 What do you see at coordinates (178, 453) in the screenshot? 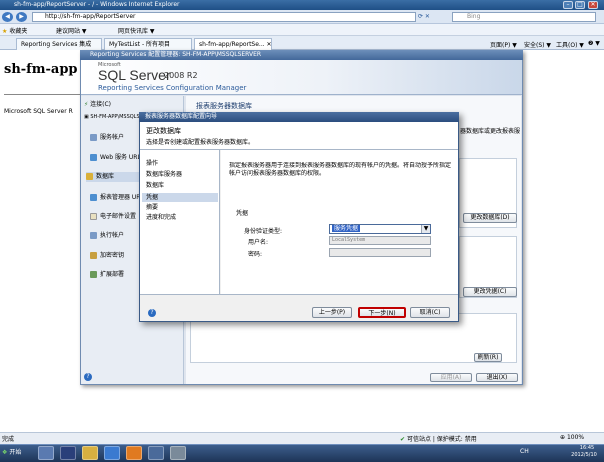
I see `tools-icon` at bounding box center [178, 453].